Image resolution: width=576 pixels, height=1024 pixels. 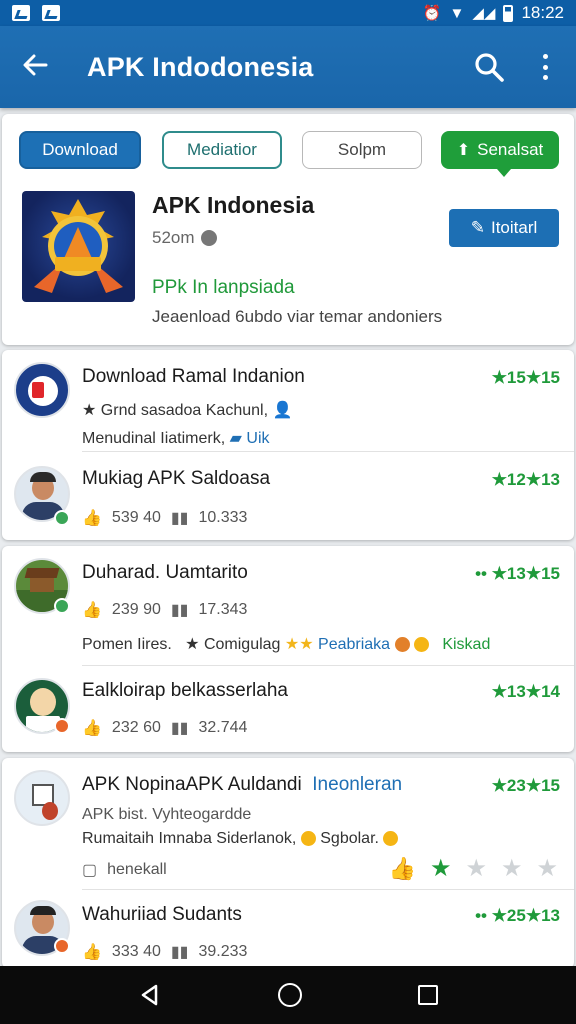 I want to click on item-title: Download Ramal Indanion, so click(x=193, y=376).